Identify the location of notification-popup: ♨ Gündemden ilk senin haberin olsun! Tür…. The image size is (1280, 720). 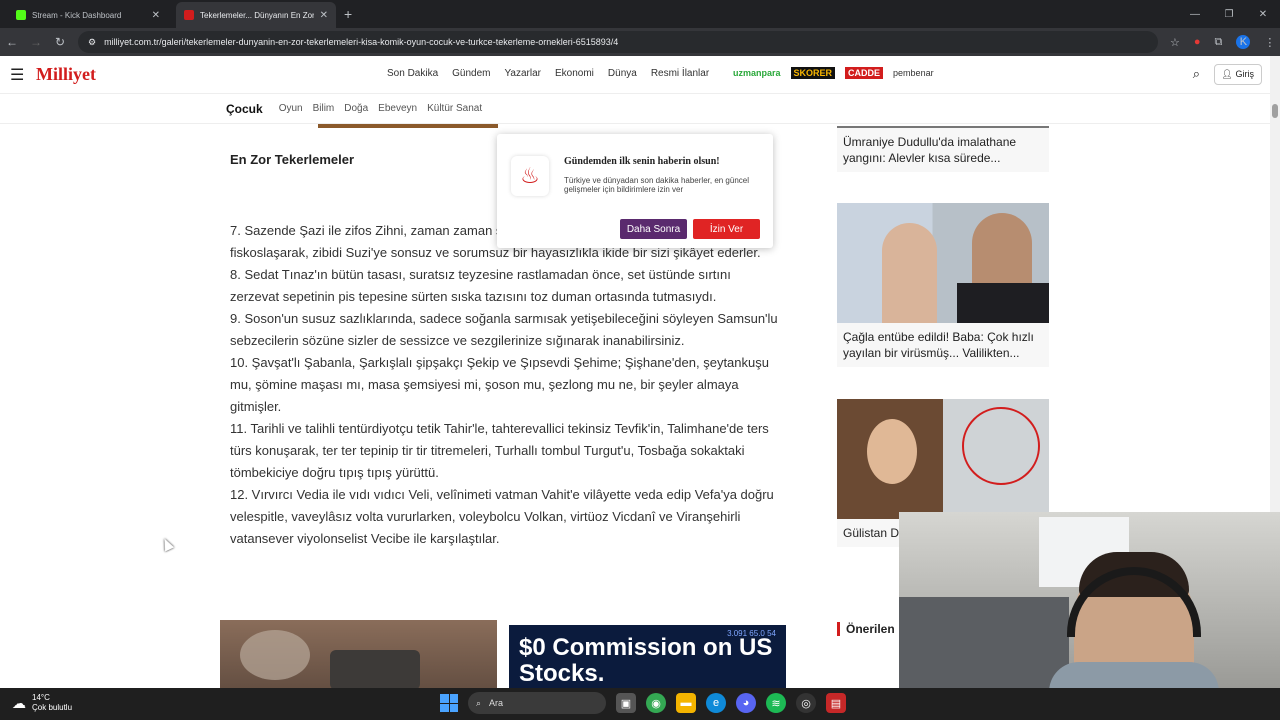
(635, 191).